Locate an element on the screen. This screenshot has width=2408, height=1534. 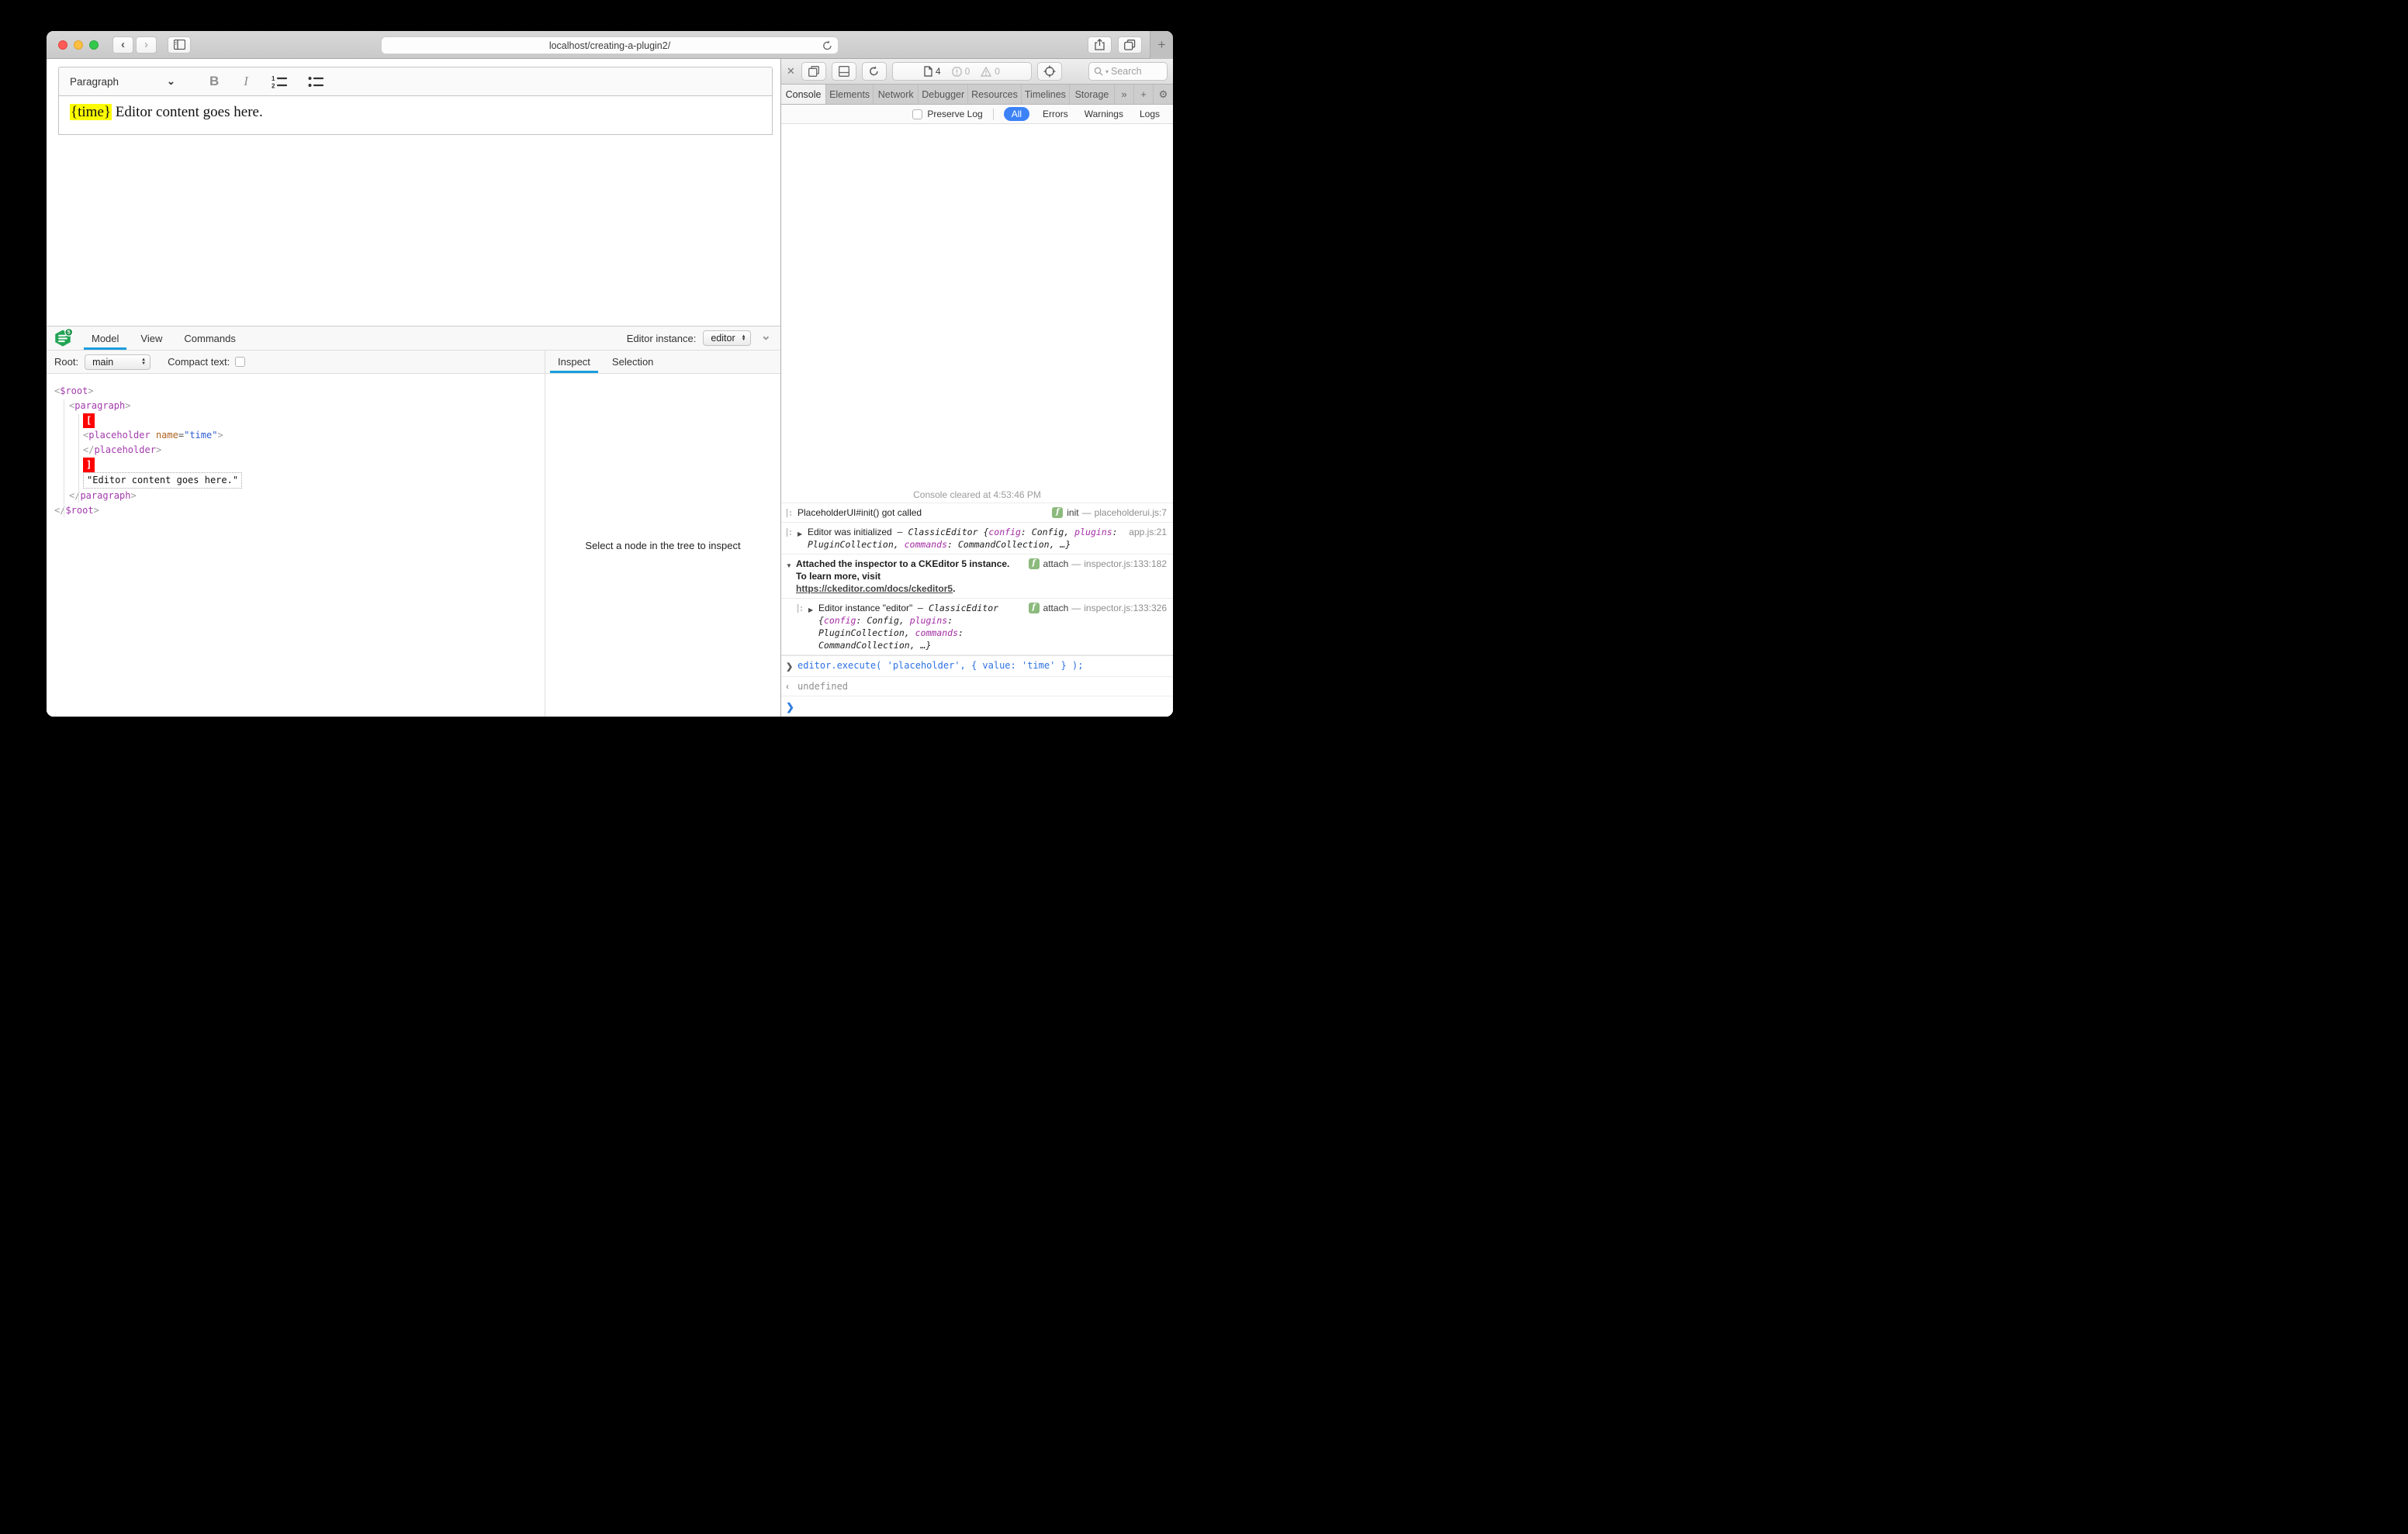
devtools-tab-storage: Storage is located at coordinates (1092, 94).